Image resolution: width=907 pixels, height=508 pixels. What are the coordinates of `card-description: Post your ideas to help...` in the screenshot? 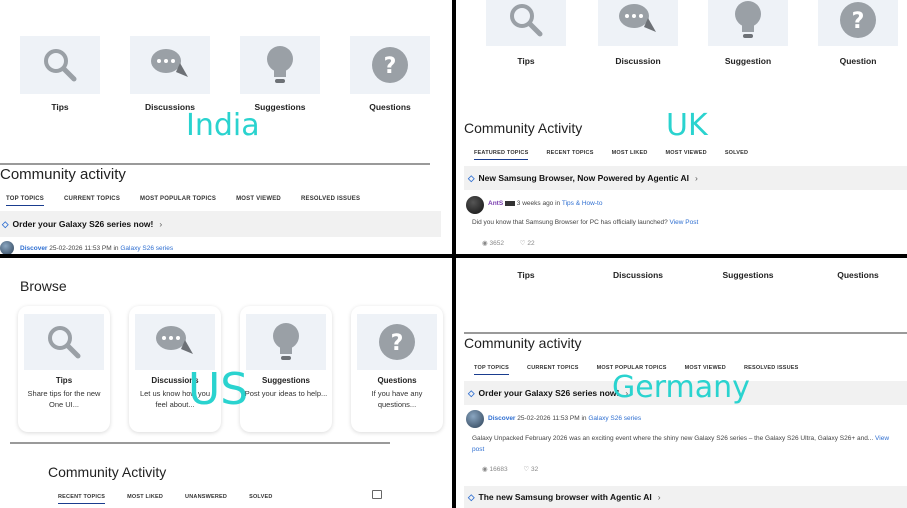 It's located at (286, 393).